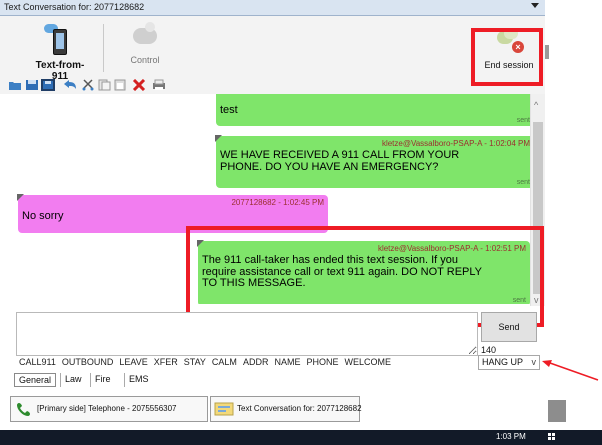 The image size is (602, 445). Describe the element at coordinates (139, 85) in the screenshot. I see `delete-icon` at that location.